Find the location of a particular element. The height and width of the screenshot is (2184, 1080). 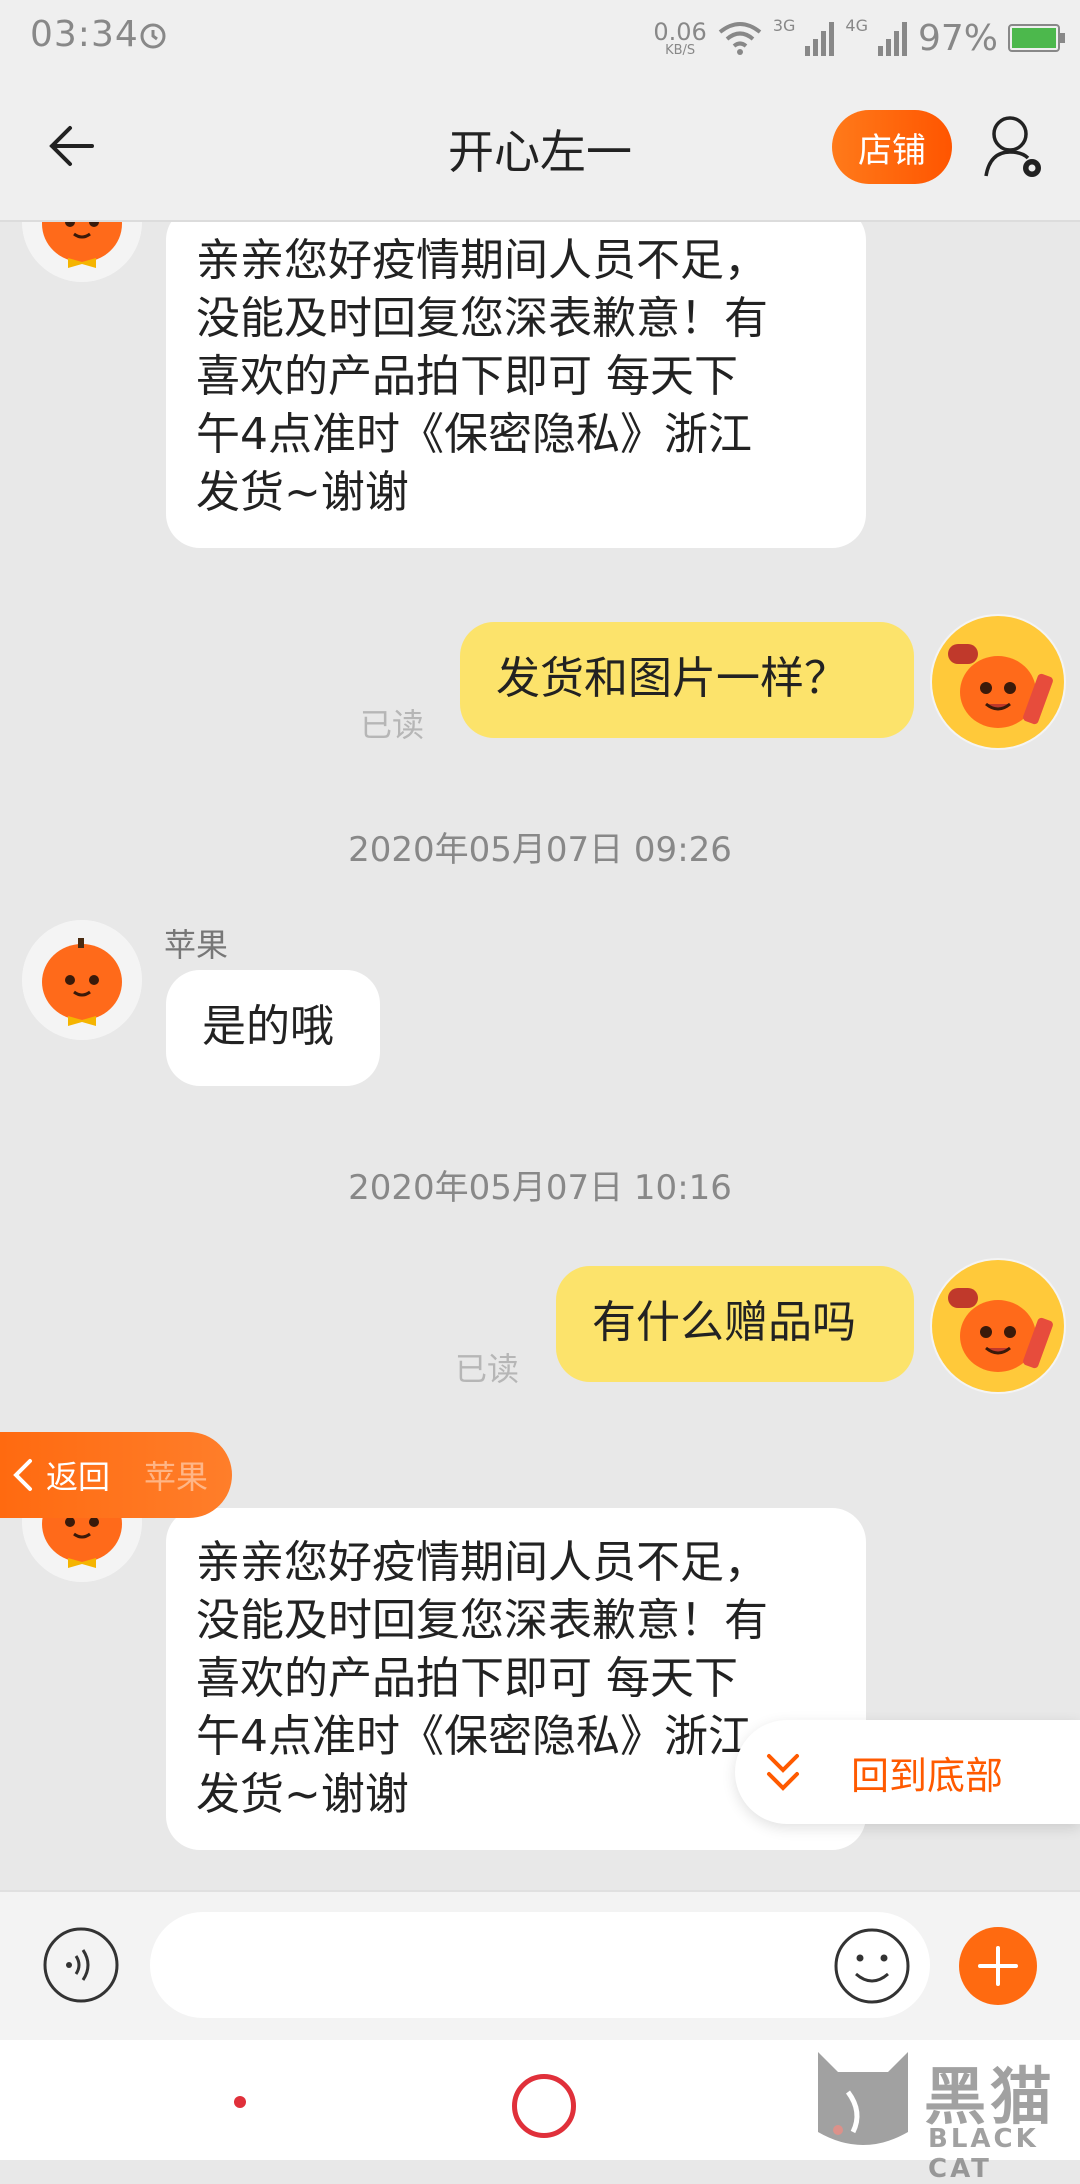

net-speed-value: 0.06 is located at coordinates (680, 31).